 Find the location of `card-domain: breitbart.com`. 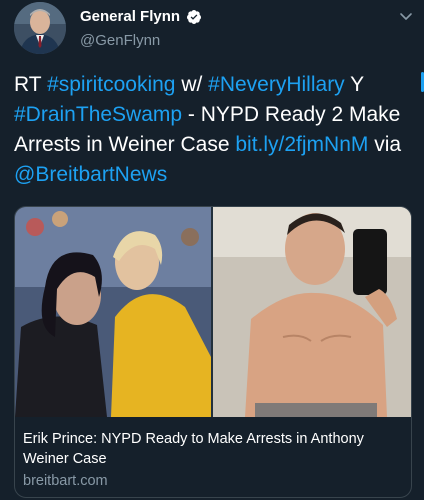

card-domain: breitbart.com is located at coordinates (65, 481).